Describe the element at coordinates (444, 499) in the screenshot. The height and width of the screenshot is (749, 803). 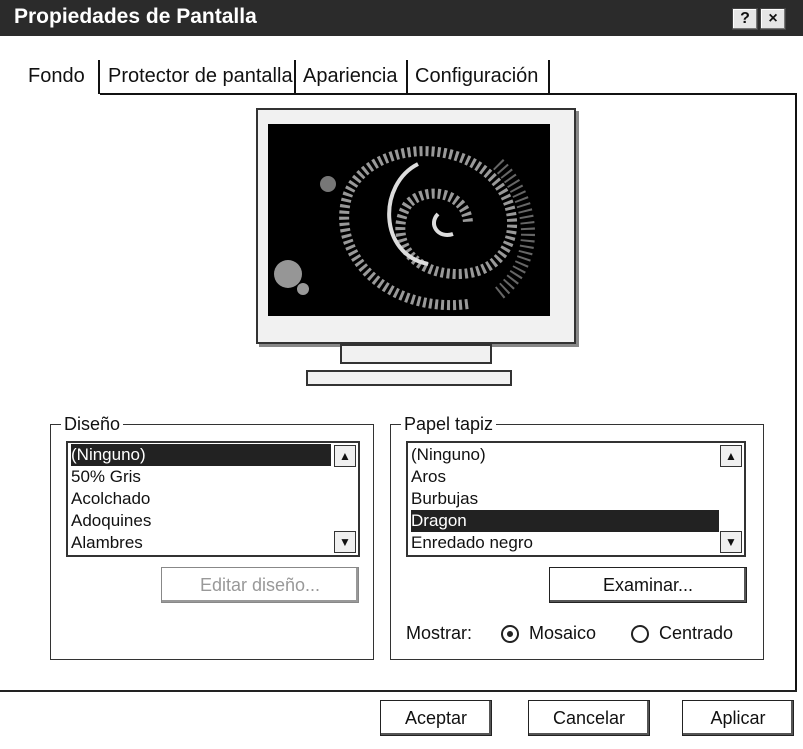
I see `wallpaper-list-item: Burbujas` at that location.